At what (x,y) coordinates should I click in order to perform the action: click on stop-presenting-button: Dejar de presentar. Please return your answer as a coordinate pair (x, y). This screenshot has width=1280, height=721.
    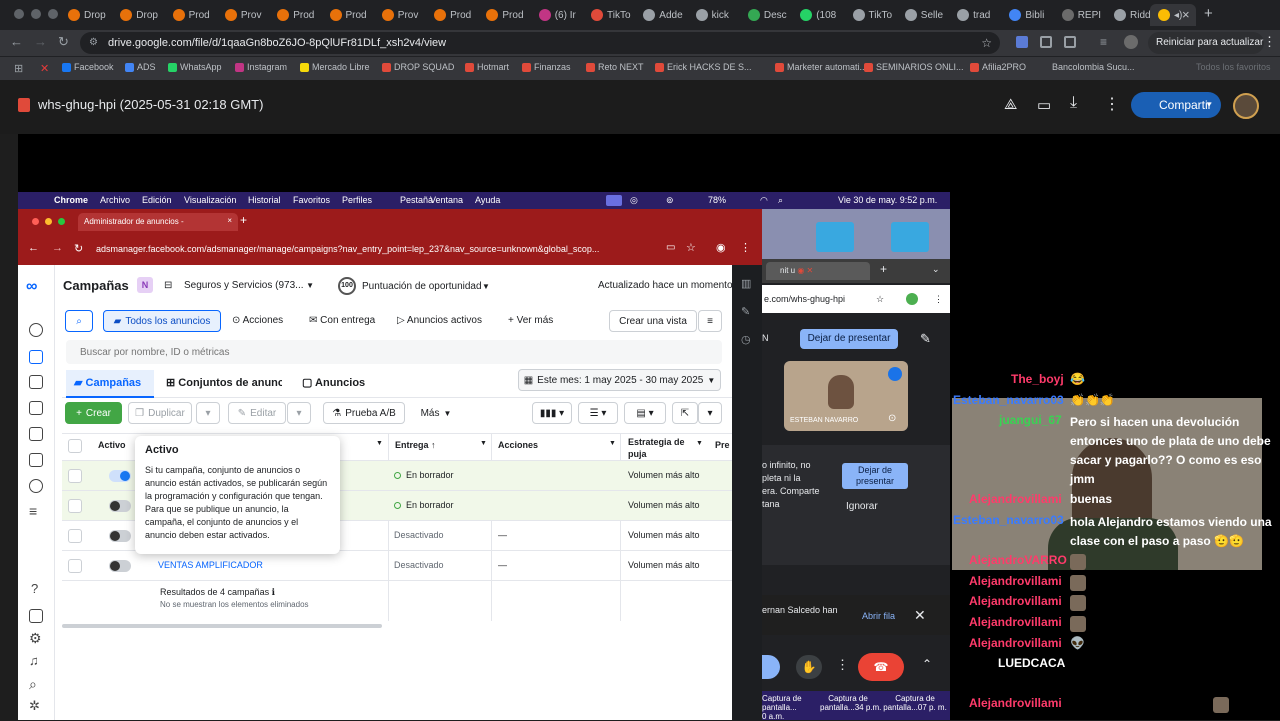
    Looking at the image, I should click on (849, 339).